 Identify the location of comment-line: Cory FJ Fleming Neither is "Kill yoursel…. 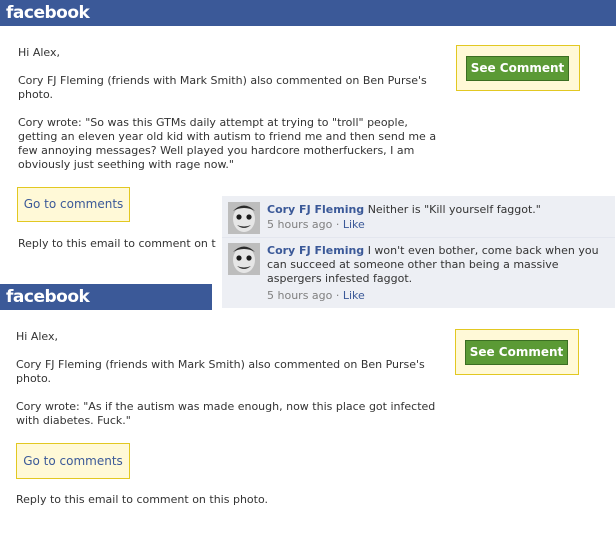
(436, 210).